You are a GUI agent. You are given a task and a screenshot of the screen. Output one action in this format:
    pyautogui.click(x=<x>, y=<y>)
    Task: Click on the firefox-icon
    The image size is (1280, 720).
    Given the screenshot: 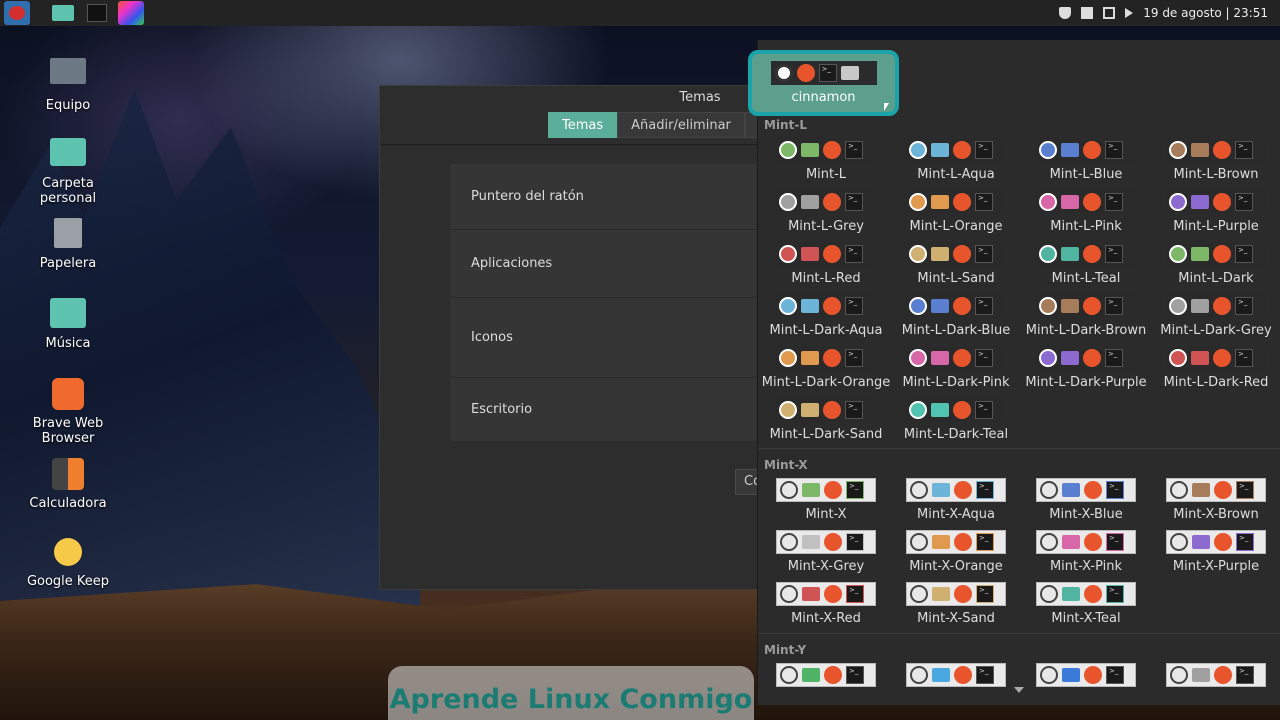 What is the action you would take?
    pyautogui.click(x=962, y=306)
    